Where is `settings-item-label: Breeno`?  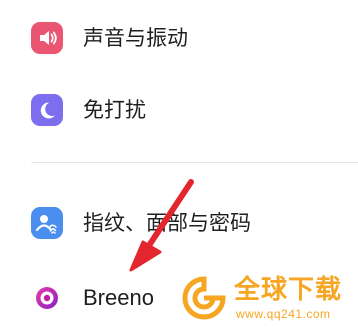
settings-item-label: Breeno is located at coordinates (118, 297).